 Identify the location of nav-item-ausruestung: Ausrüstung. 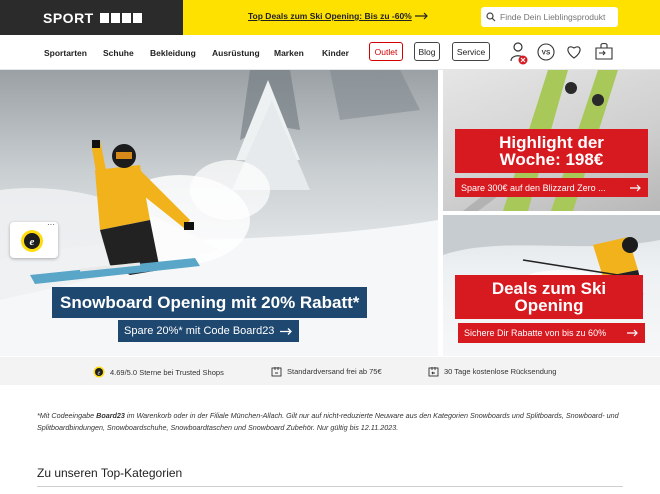
(236, 53).